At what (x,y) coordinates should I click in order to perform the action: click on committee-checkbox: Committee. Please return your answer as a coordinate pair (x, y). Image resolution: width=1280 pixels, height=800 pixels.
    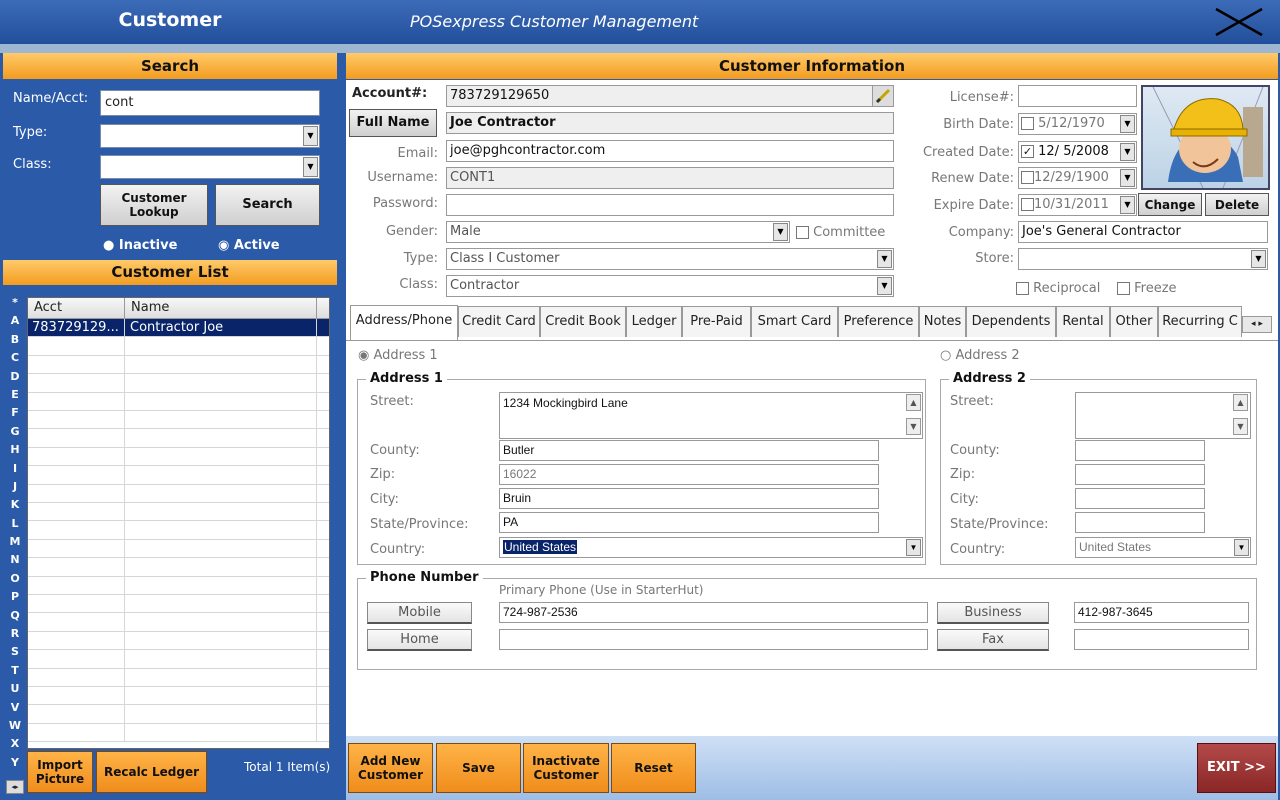
    Looking at the image, I should click on (840, 232).